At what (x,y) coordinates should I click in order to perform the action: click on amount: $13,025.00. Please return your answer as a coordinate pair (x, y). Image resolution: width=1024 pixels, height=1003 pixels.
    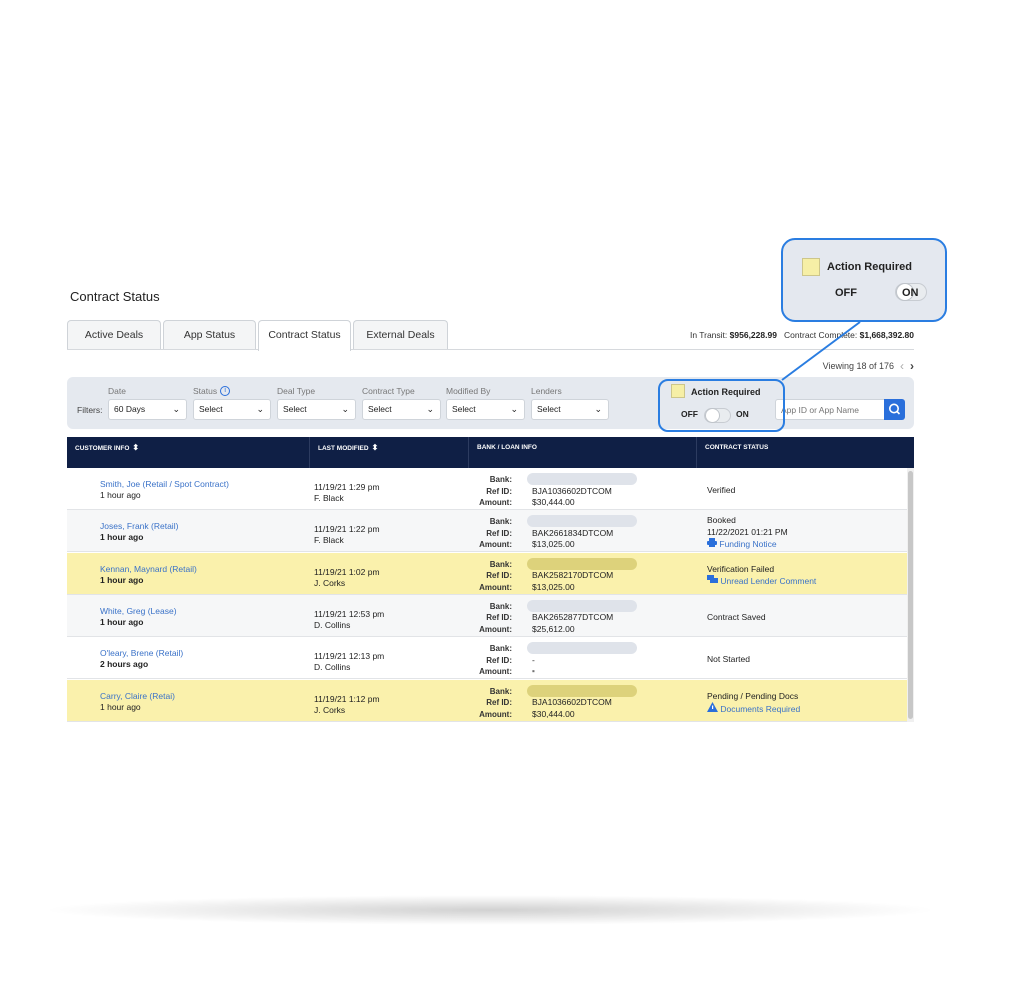
    Looking at the image, I should click on (553, 586).